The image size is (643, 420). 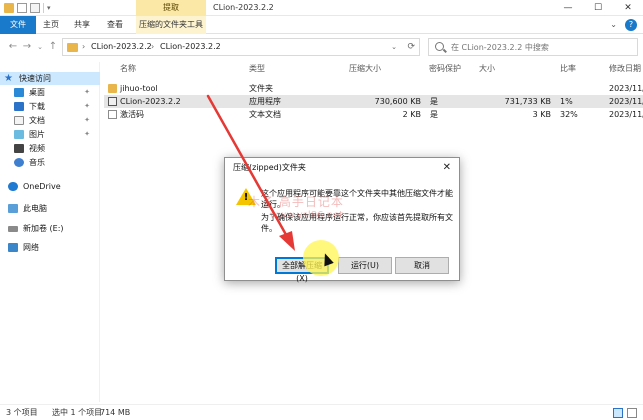 What do you see at coordinates (527, 101) in the screenshot?
I see `file-size: 731,733 KB` at bounding box center [527, 101].